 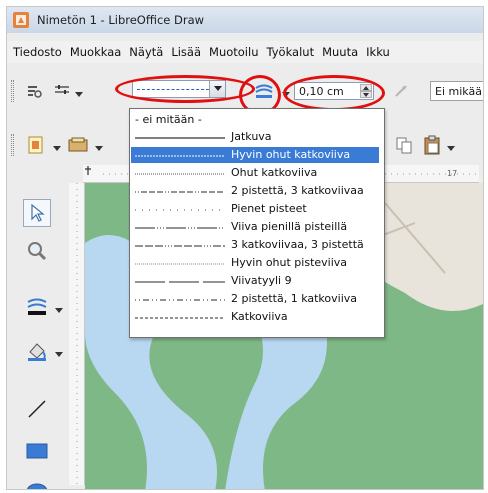 What do you see at coordinates (95, 52) in the screenshot?
I see `menu-edit: Muokkaa` at bounding box center [95, 52].